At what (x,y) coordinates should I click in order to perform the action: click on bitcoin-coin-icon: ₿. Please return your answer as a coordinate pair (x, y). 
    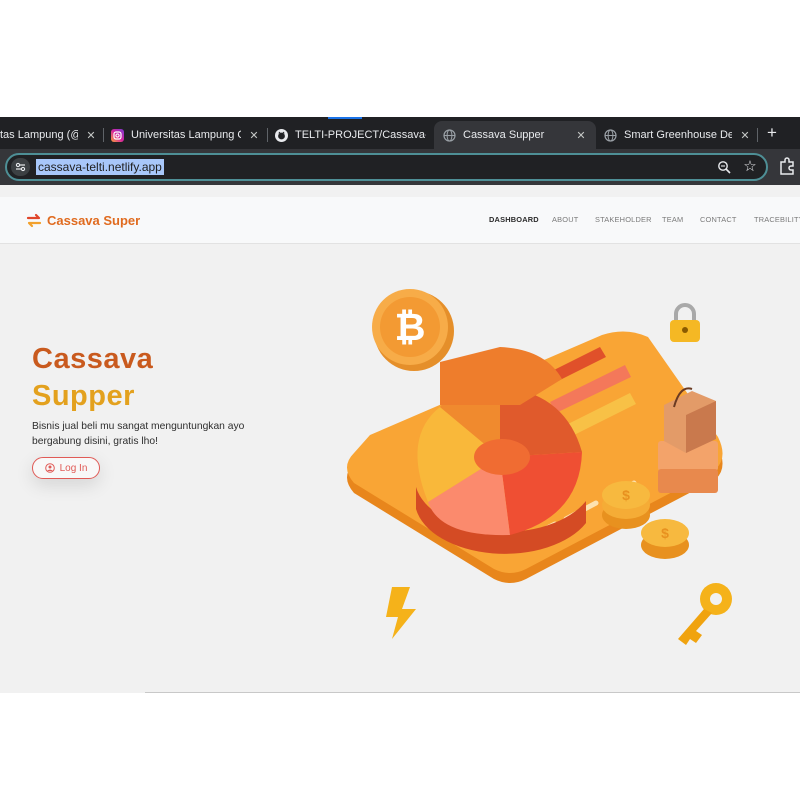
    Looking at the image, I should click on (413, 330).